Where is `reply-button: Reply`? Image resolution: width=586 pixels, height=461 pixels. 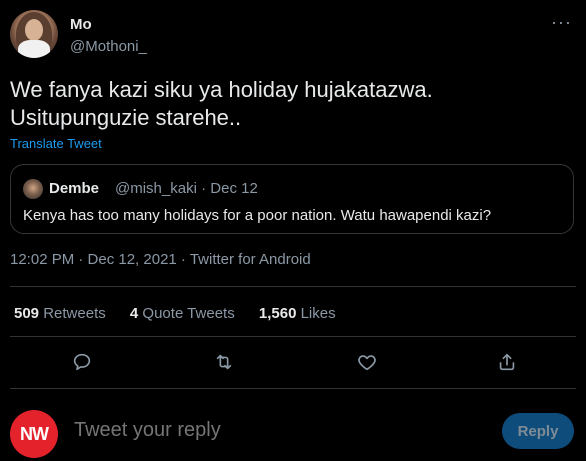 reply-button: Reply is located at coordinates (538, 431).